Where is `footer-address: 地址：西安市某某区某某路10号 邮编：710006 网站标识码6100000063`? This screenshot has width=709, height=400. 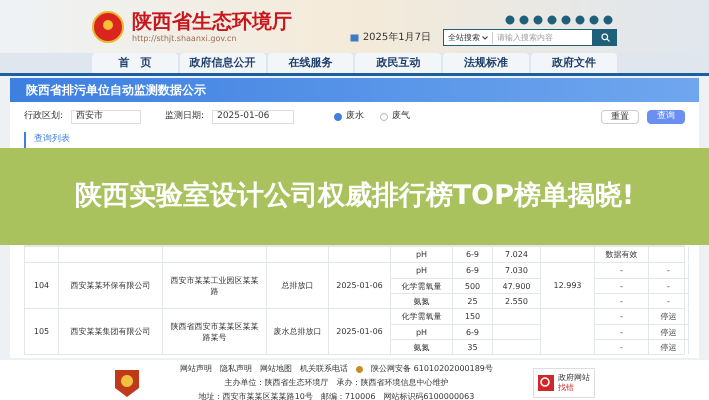 footer-address: 地址：西安市某某区某某路10号 邮编：710006 网站标识码6100000063 is located at coordinates (336, 395).